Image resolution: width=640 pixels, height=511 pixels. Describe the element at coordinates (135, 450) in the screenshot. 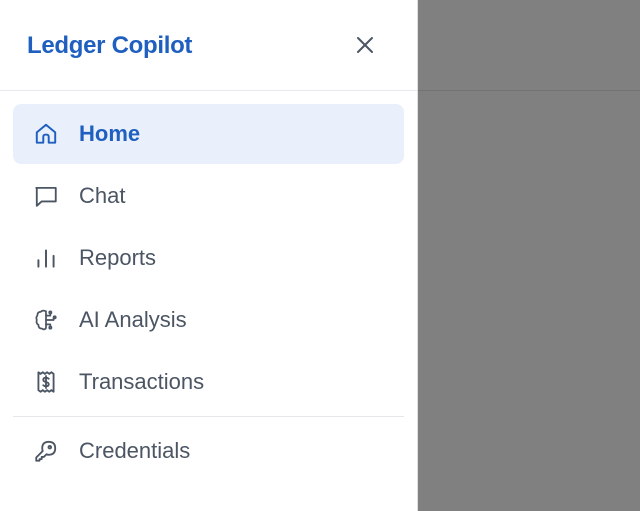

I see `nav-label-credentials: Credentials` at that location.